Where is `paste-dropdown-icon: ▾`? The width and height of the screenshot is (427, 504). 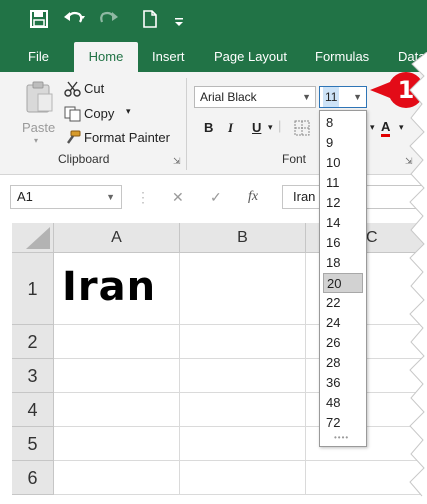
paste-dropdown-icon: ▾ is located at coordinates (36, 140).